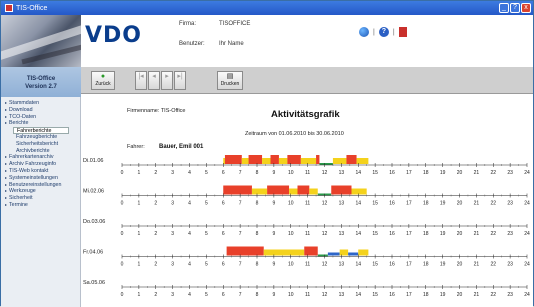 This screenshot has height=307, width=534. Describe the element at coordinates (41, 130) in the screenshot. I see `sidebar-item: Fahrerberichte` at that location.